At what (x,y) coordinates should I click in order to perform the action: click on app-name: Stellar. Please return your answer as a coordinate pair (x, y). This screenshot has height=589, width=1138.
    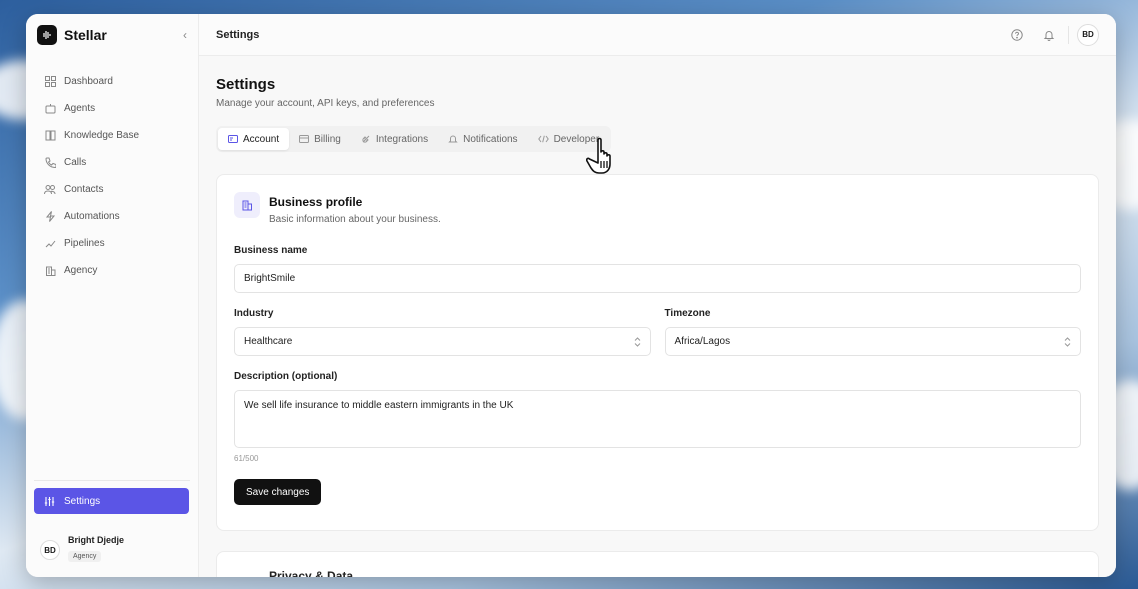
    Looking at the image, I should click on (85, 35).